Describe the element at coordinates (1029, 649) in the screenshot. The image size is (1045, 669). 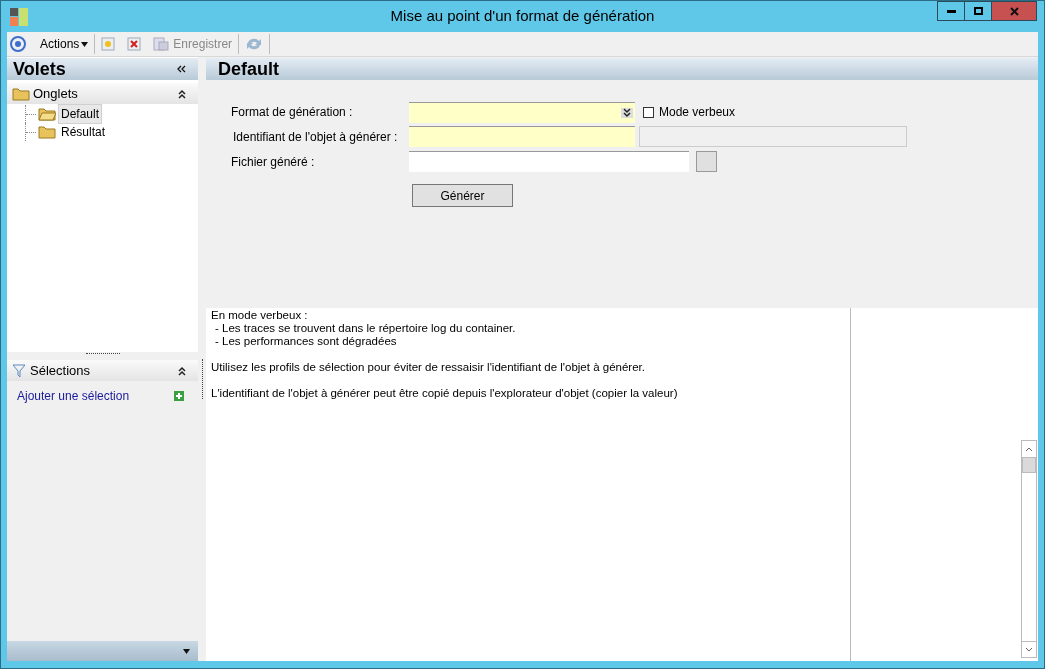
I see `scroll-down-icon` at that location.